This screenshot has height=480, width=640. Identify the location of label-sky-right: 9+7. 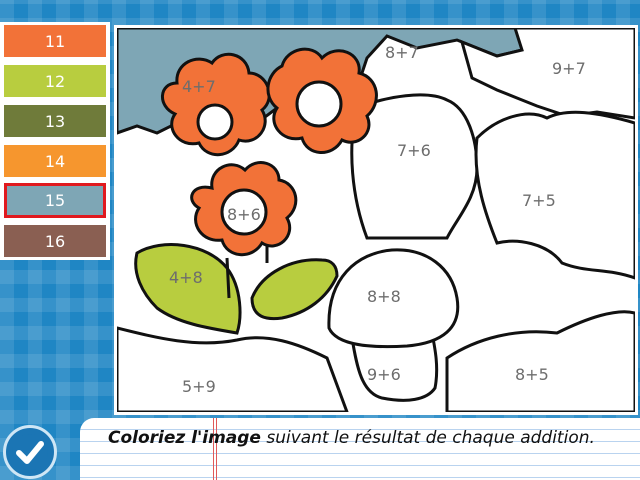
(569, 68).